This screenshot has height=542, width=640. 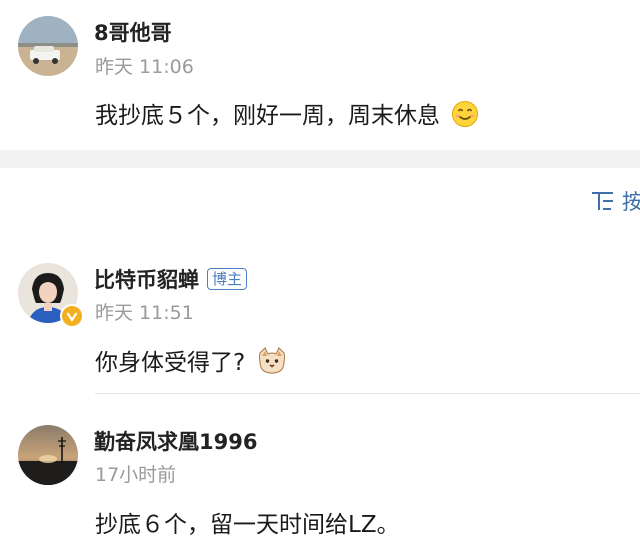 I want to click on timestamp: 昨天 11:06, so click(x=144, y=67).